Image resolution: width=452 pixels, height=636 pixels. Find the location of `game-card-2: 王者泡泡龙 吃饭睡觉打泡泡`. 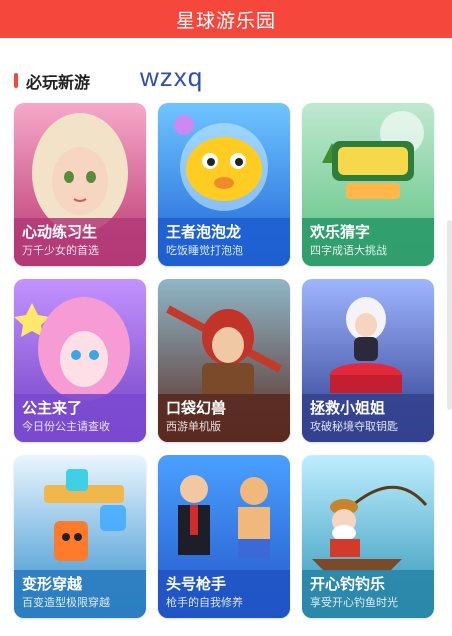

game-card-2: 王者泡泡龙 吃饭睡觉打泡泡 is located at coordinates (224, 184).